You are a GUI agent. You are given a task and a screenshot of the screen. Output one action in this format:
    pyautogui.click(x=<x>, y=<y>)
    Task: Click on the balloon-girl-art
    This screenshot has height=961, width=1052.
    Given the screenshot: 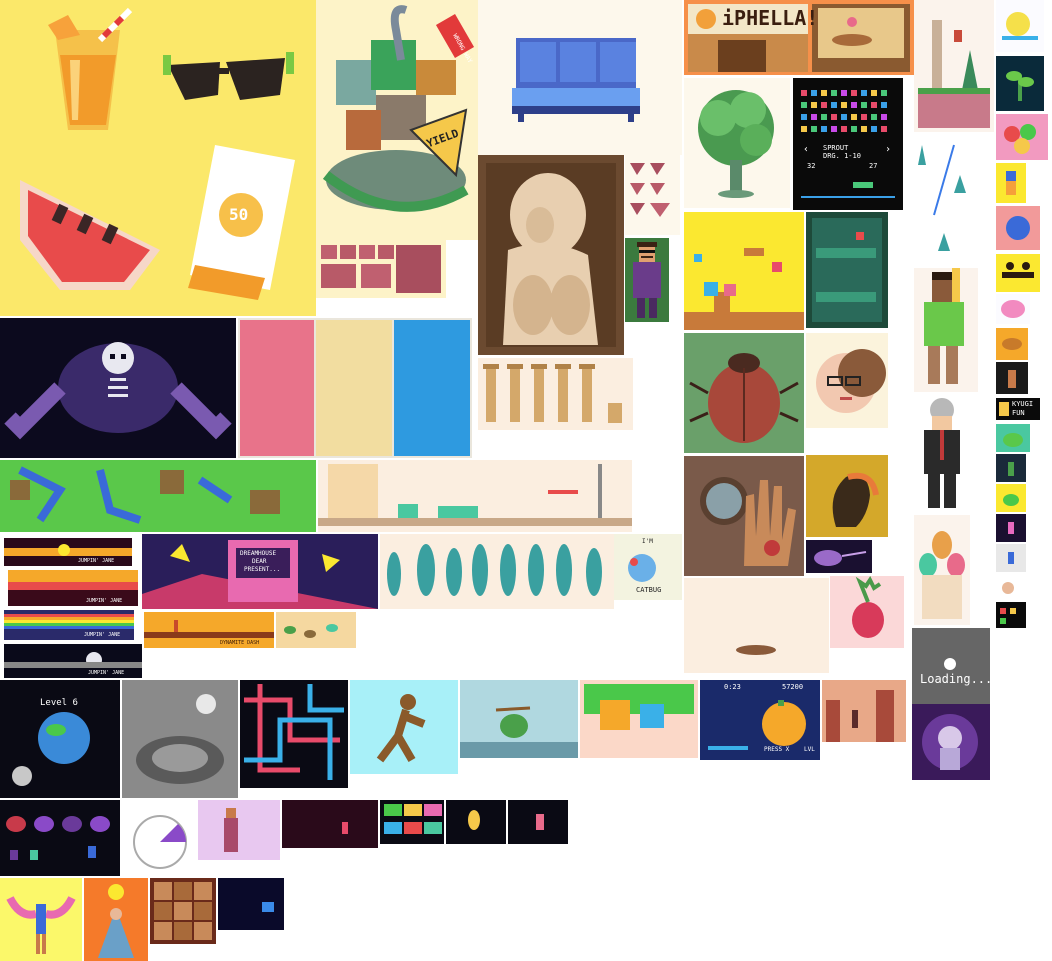 What is the action you would take?
    pyautogui.click(x=116, y=921)
    